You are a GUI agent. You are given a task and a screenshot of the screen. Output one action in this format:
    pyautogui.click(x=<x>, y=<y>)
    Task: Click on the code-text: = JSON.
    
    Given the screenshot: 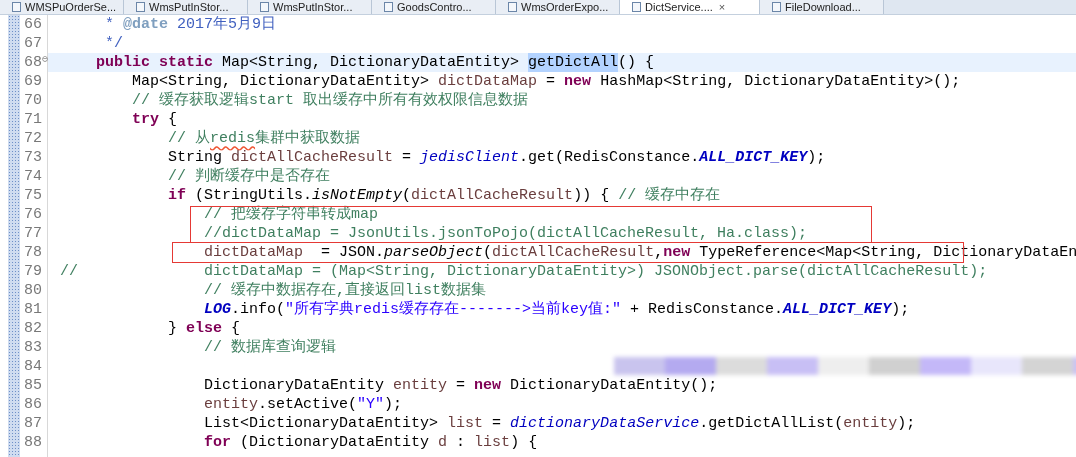 What is the action you would take?
    pyautogui.click(x=352, y=252)
    